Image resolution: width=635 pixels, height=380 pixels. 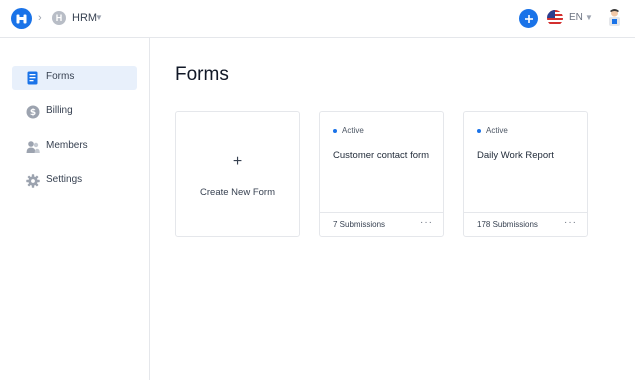 What do you see at coordinates (317, 19) in the screenshot?
I see `top-bar: › H HRM ▼ EN ▼` at bounding box center [317, 19].